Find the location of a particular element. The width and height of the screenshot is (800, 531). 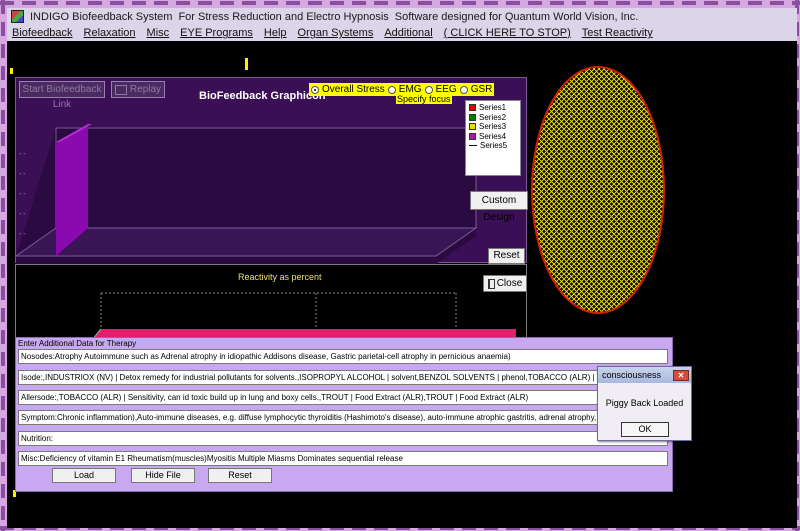

custom-design-button: Custom Design is located at coordinates (499, 207).